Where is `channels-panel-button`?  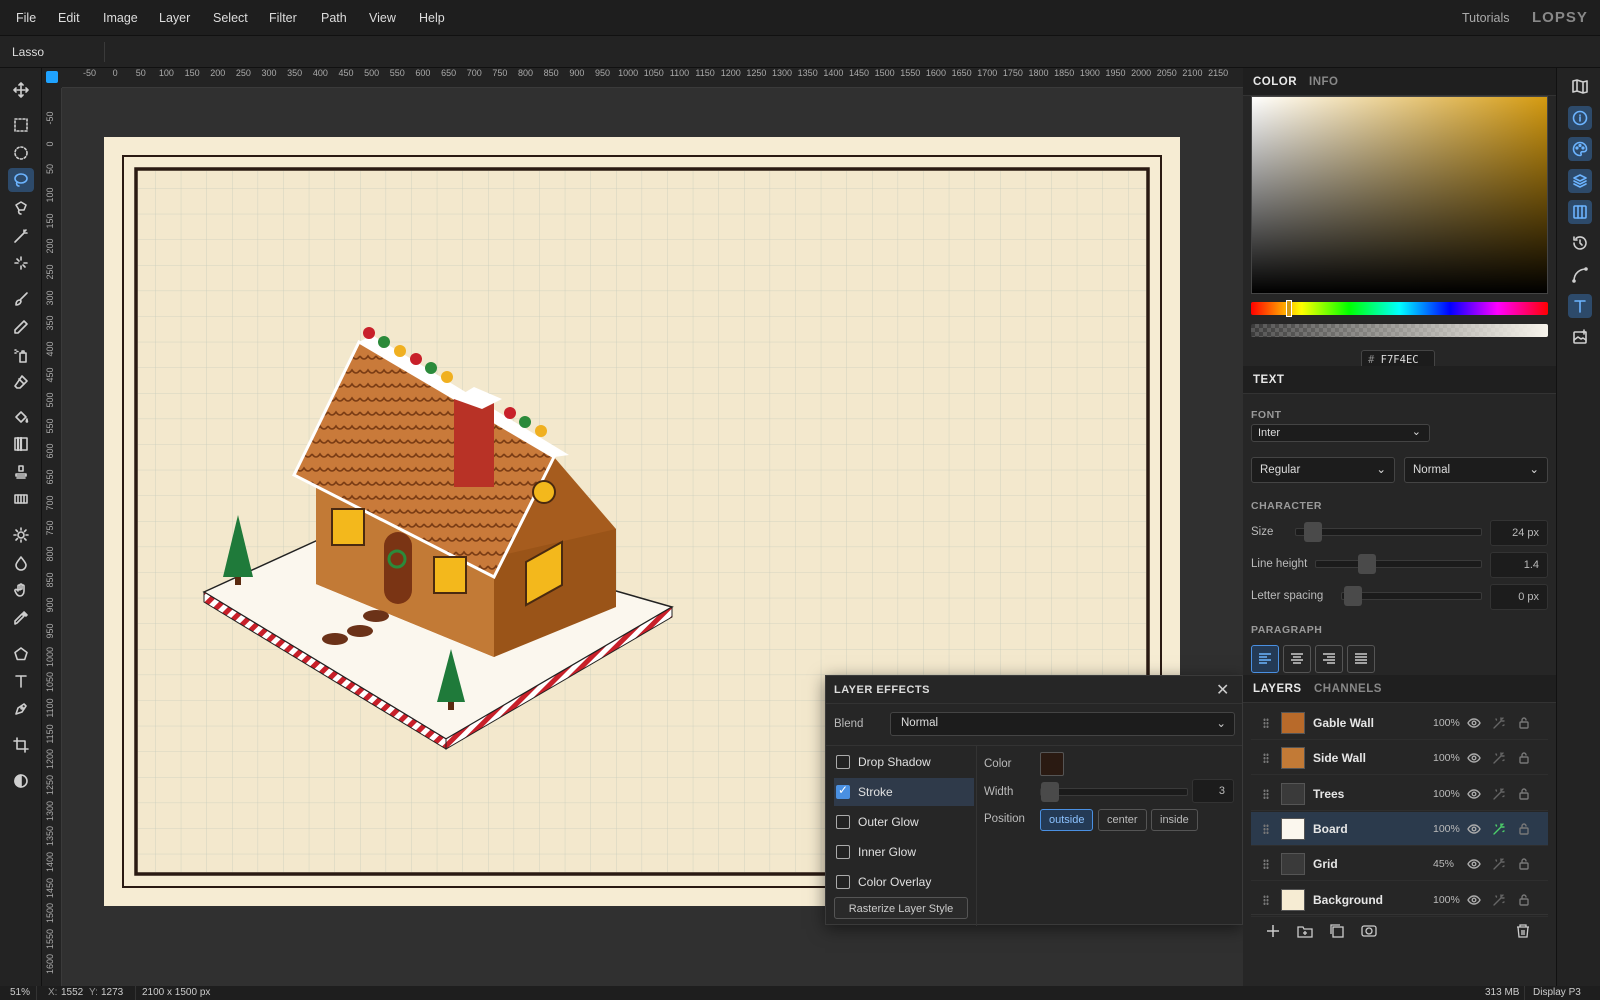 channels-panel-button is located at coordinates (1580, 212).